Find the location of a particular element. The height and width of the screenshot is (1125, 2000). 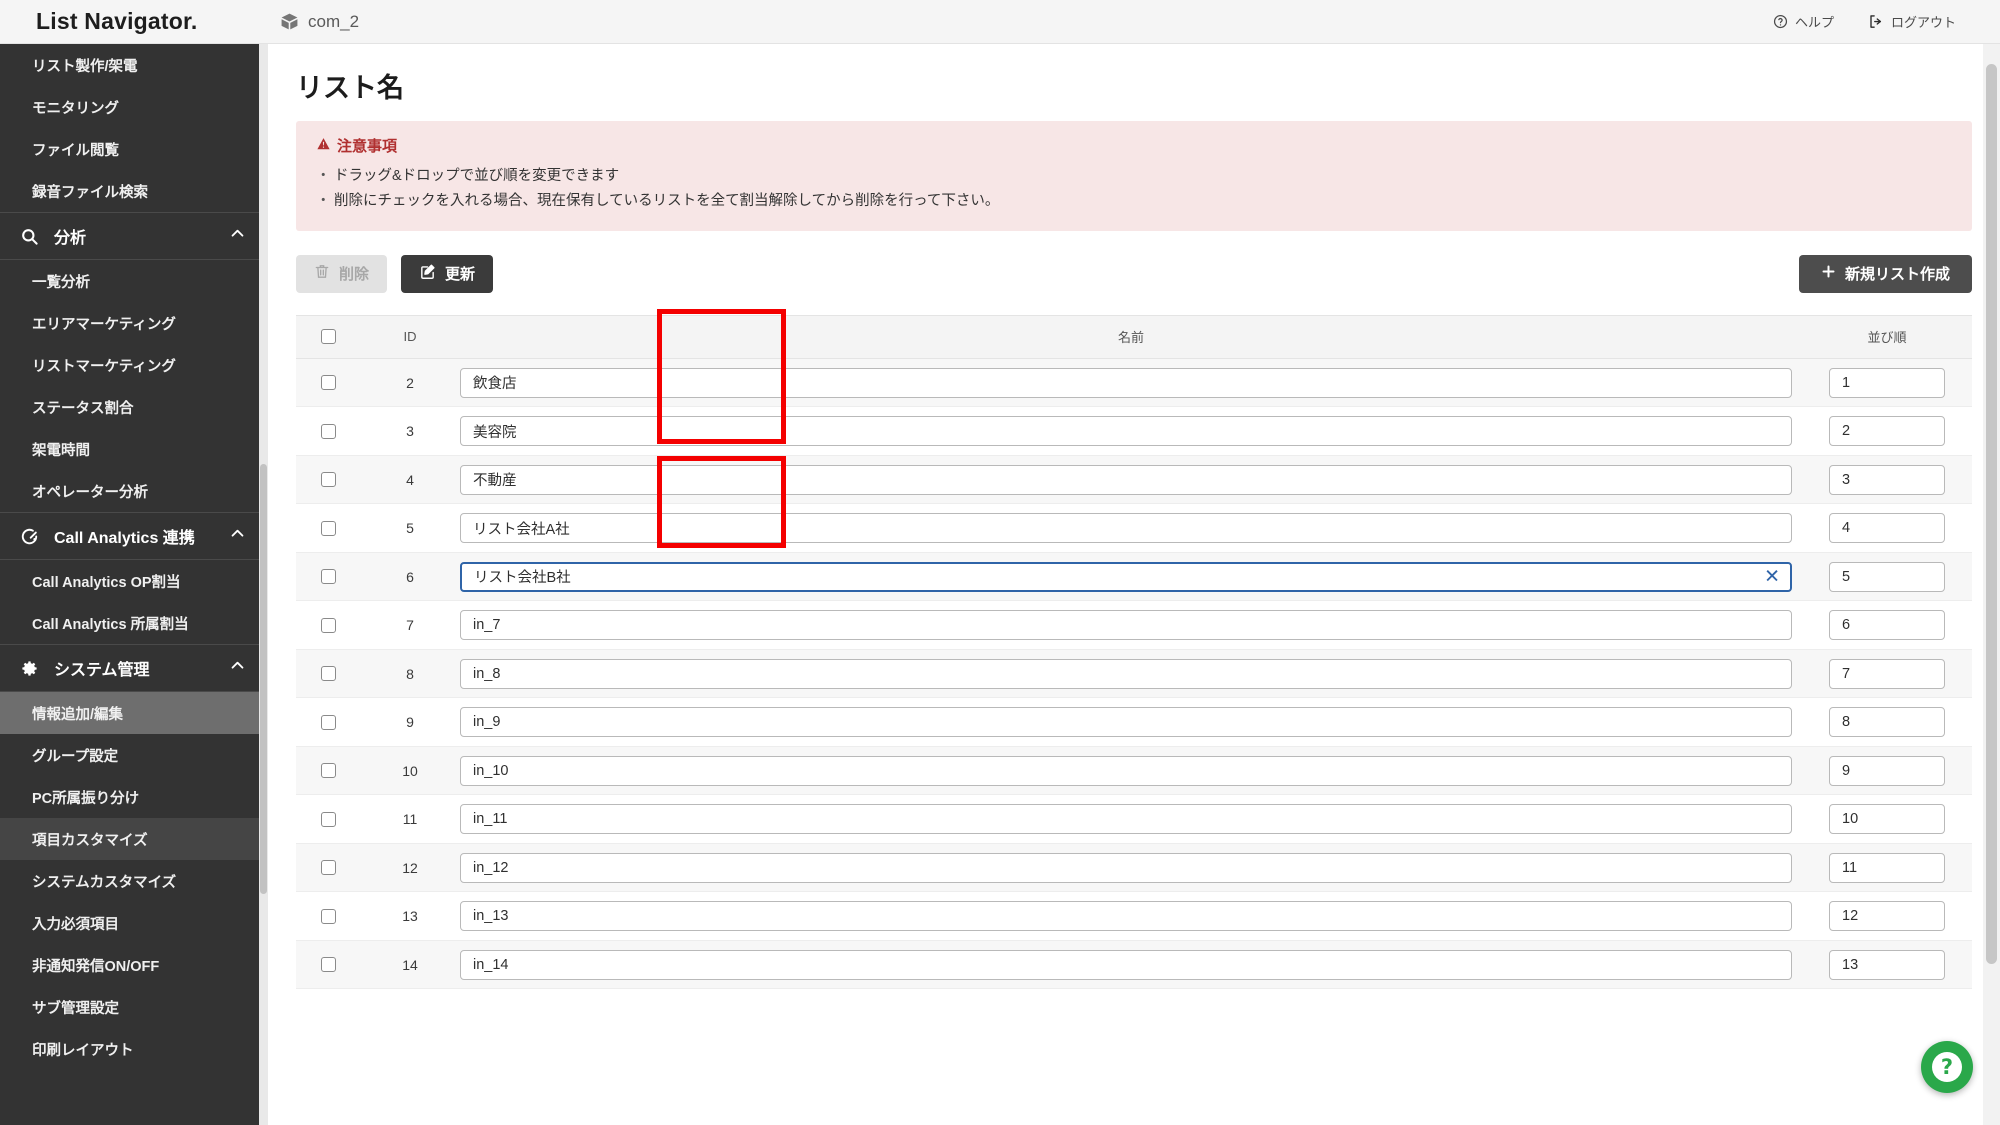

table-row: 11 is located at coordinates (1134, 819).